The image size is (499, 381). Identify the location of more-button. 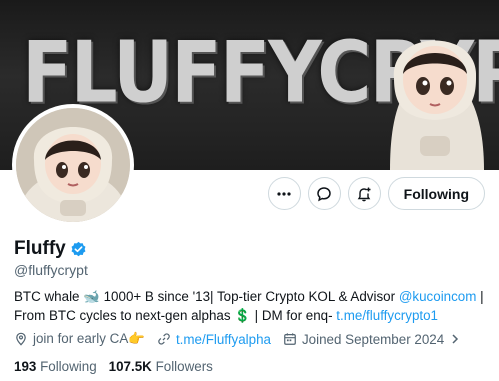
(284, 193).